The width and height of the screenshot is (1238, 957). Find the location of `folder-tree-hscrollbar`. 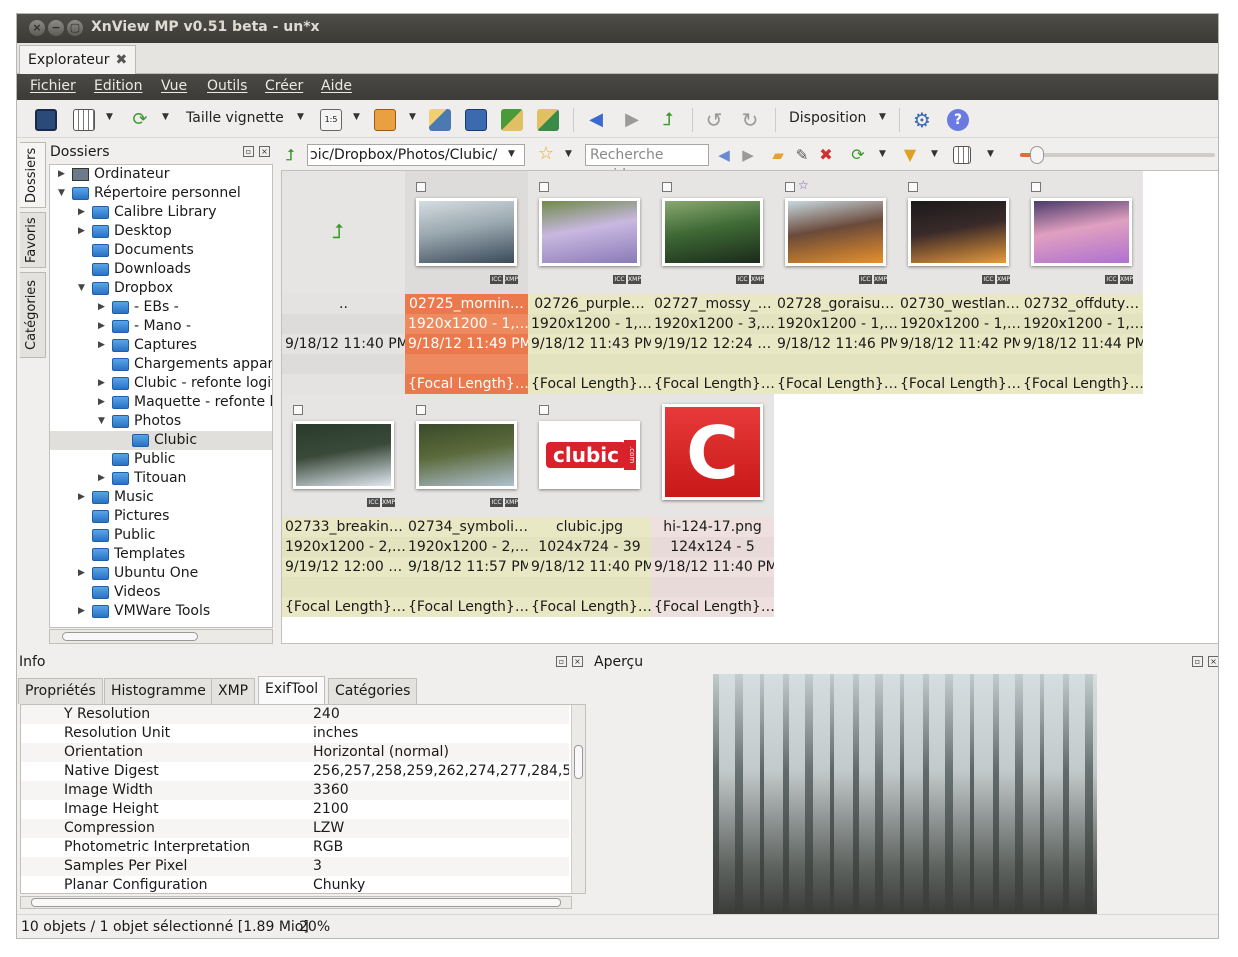

folder-tree-hscrollbar is located at coordinates (161, 636).